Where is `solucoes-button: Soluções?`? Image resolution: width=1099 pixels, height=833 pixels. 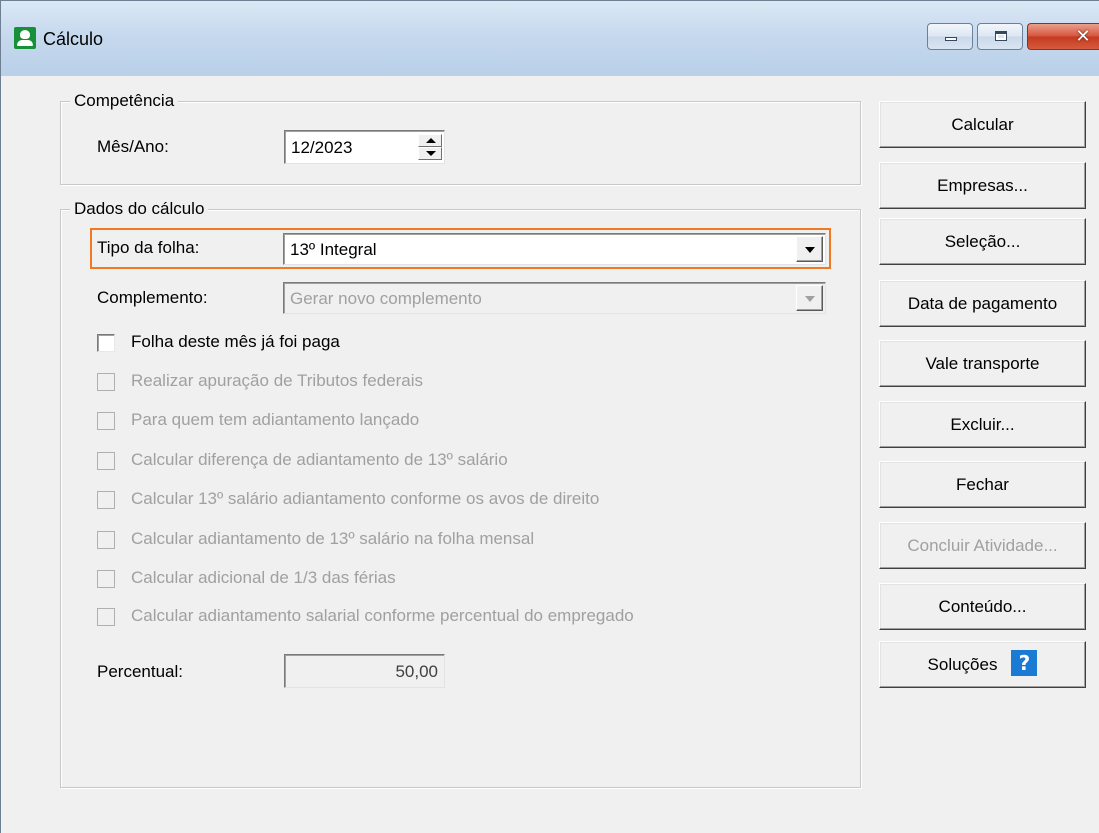 solucoes-button: Soluções? is located at coordinates (982, 664).